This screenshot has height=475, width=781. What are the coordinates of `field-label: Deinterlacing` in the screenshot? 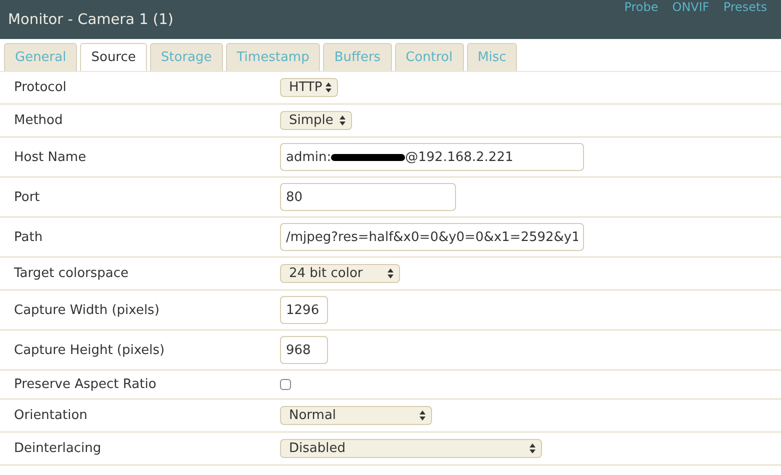 It's located at (58, 448).